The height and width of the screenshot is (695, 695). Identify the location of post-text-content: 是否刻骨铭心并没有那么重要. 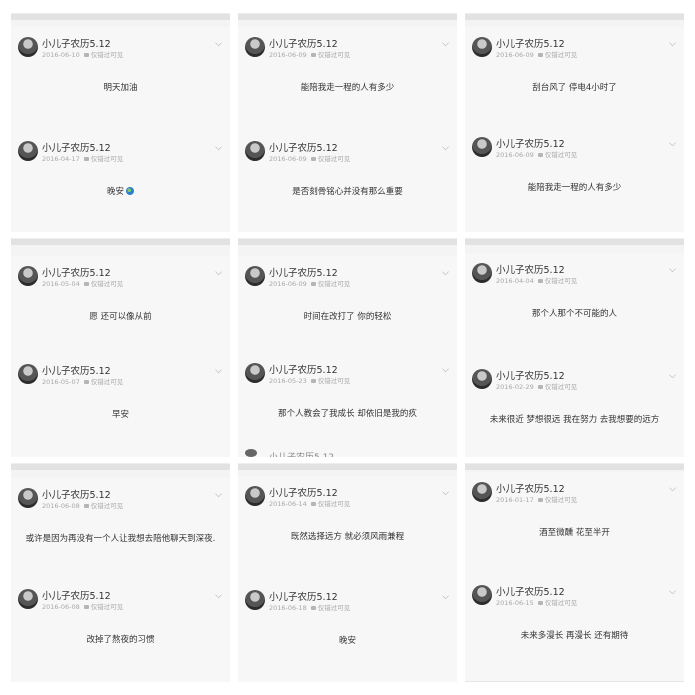
(347, 192).